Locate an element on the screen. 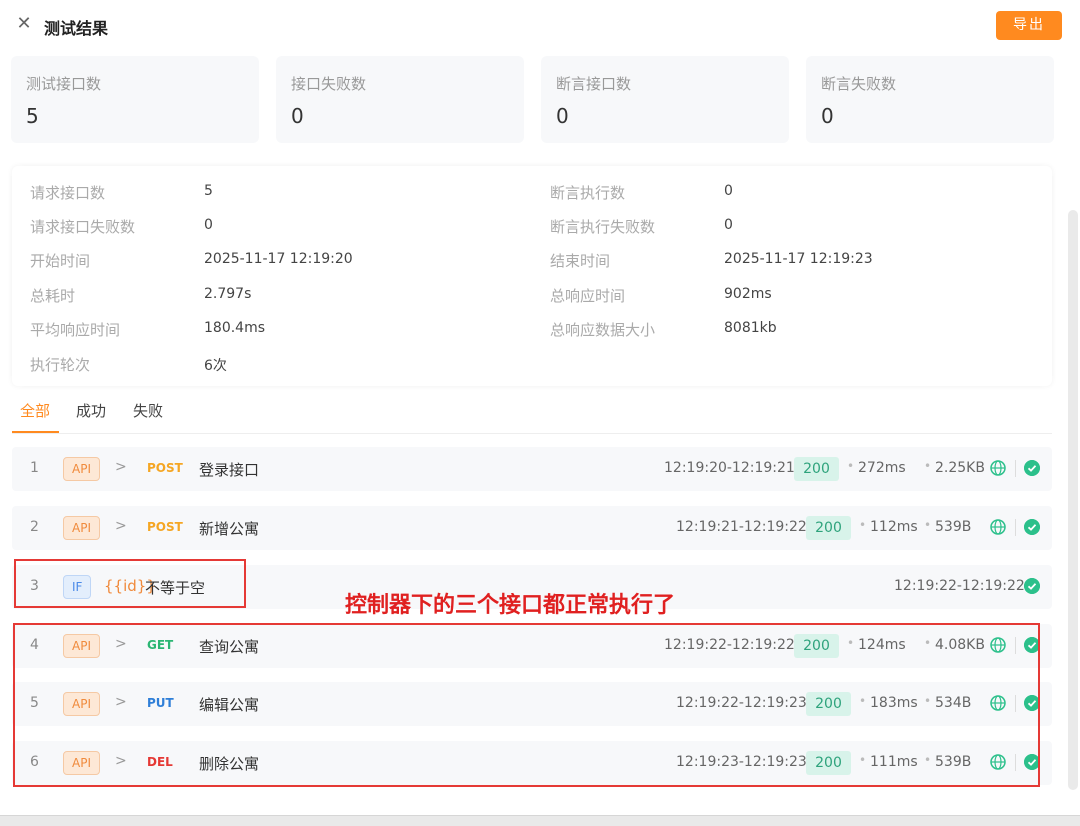 The height and width of the screenshot is (826, 1080). page-title: 测试结果 is located at coordinates (76, 28).